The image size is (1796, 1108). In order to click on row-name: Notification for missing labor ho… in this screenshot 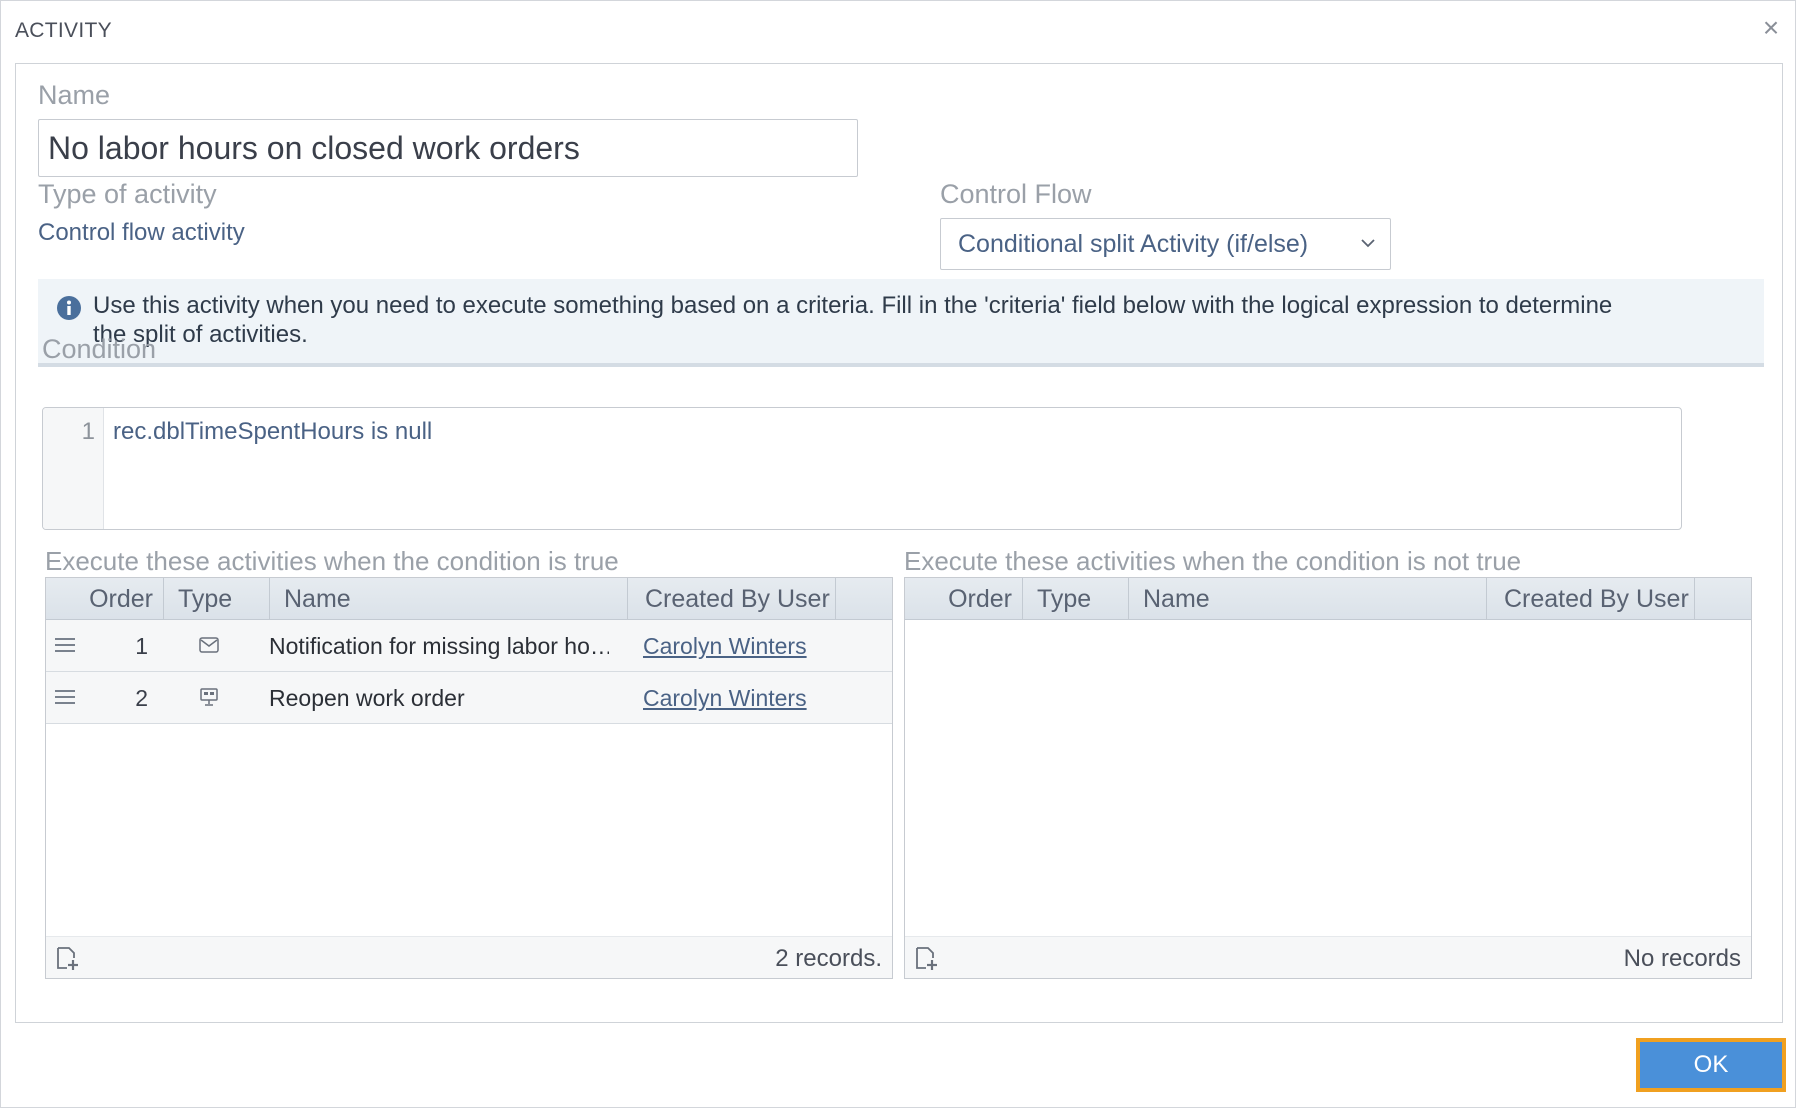, I will do `click(439, 646)`.